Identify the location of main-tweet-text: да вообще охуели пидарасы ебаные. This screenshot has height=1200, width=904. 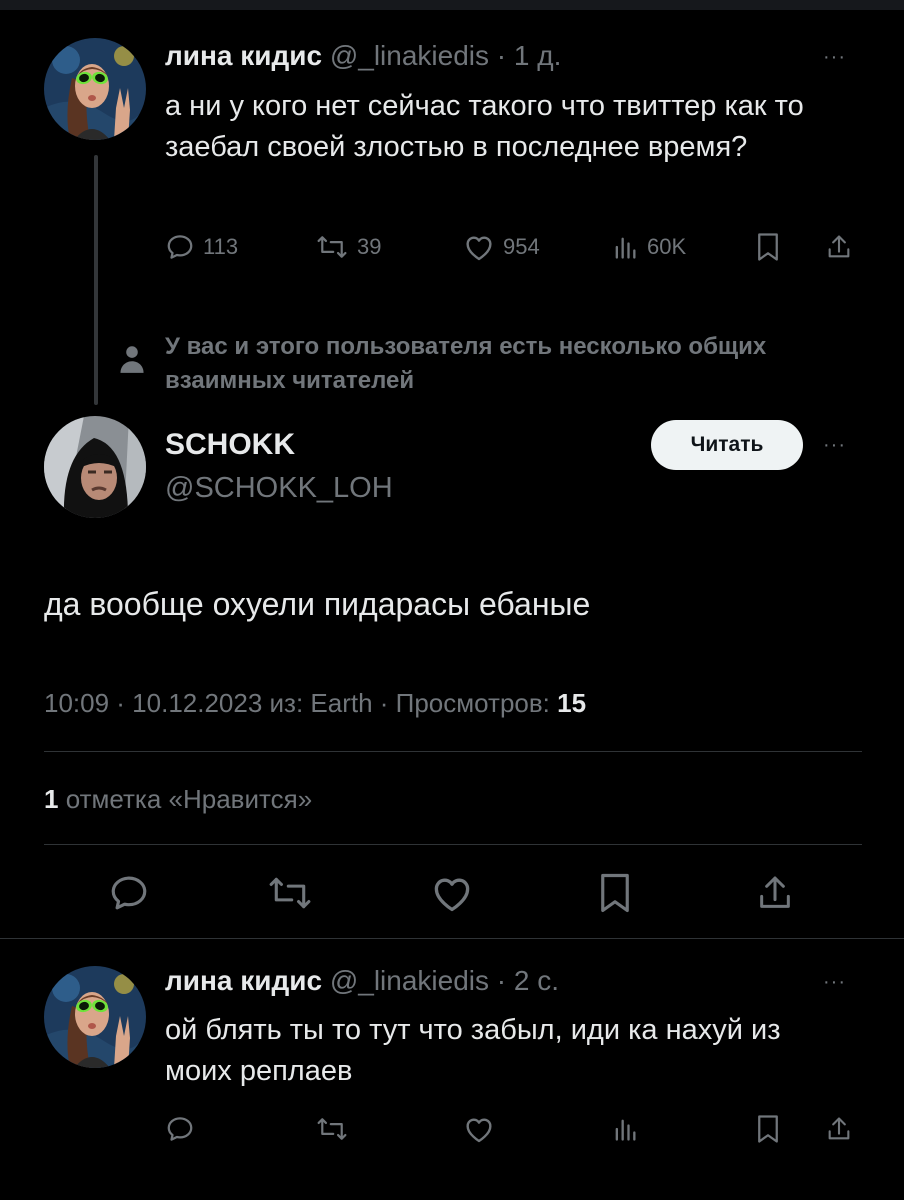
(317, 604).